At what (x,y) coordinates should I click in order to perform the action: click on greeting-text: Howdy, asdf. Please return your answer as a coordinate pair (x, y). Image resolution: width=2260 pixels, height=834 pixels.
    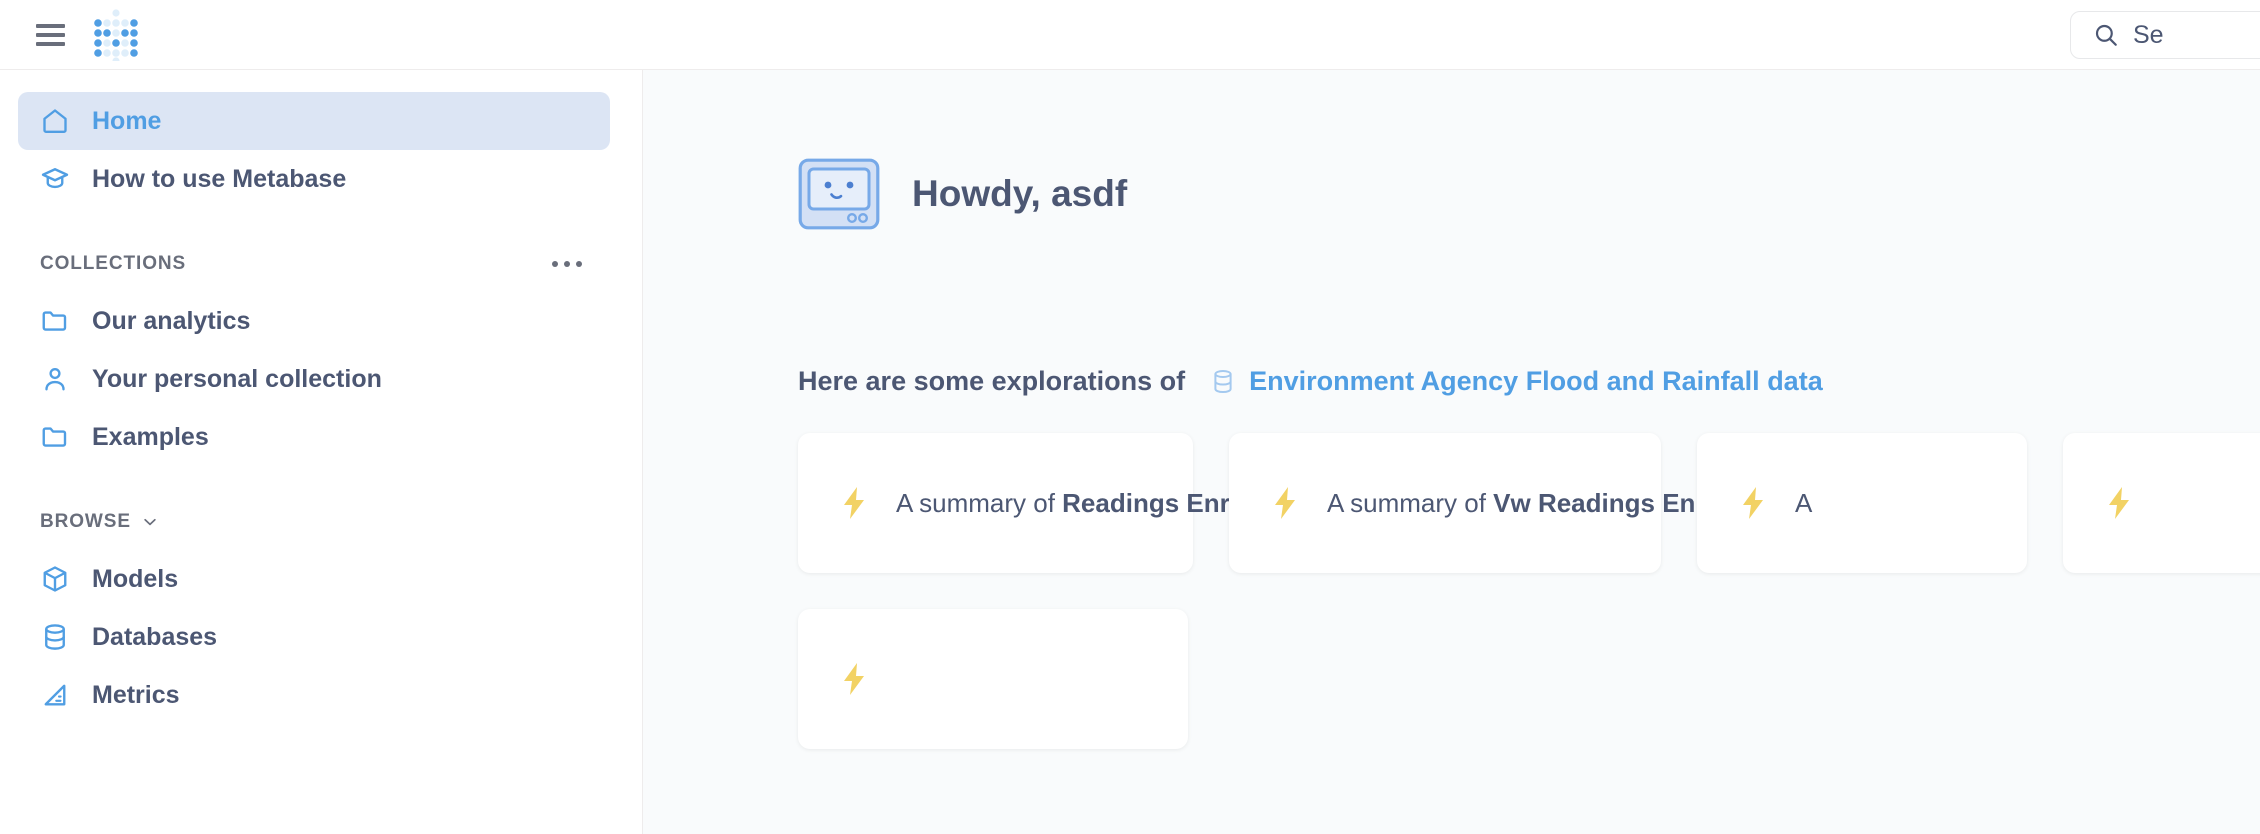
    Looking at the image, I should click on (1020, 193).